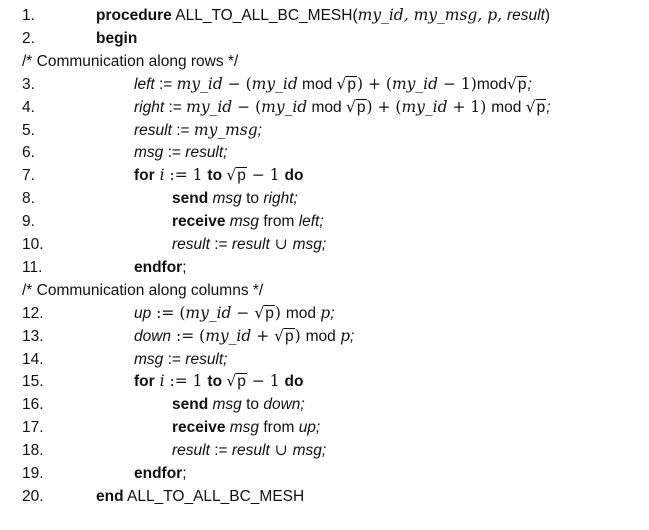 The height and width of the screenshot is (530, 649). What do you see at coordinates (311, 222) in the screenshot?
I see `variable-segment: left;` at bounding box center [311, 222].